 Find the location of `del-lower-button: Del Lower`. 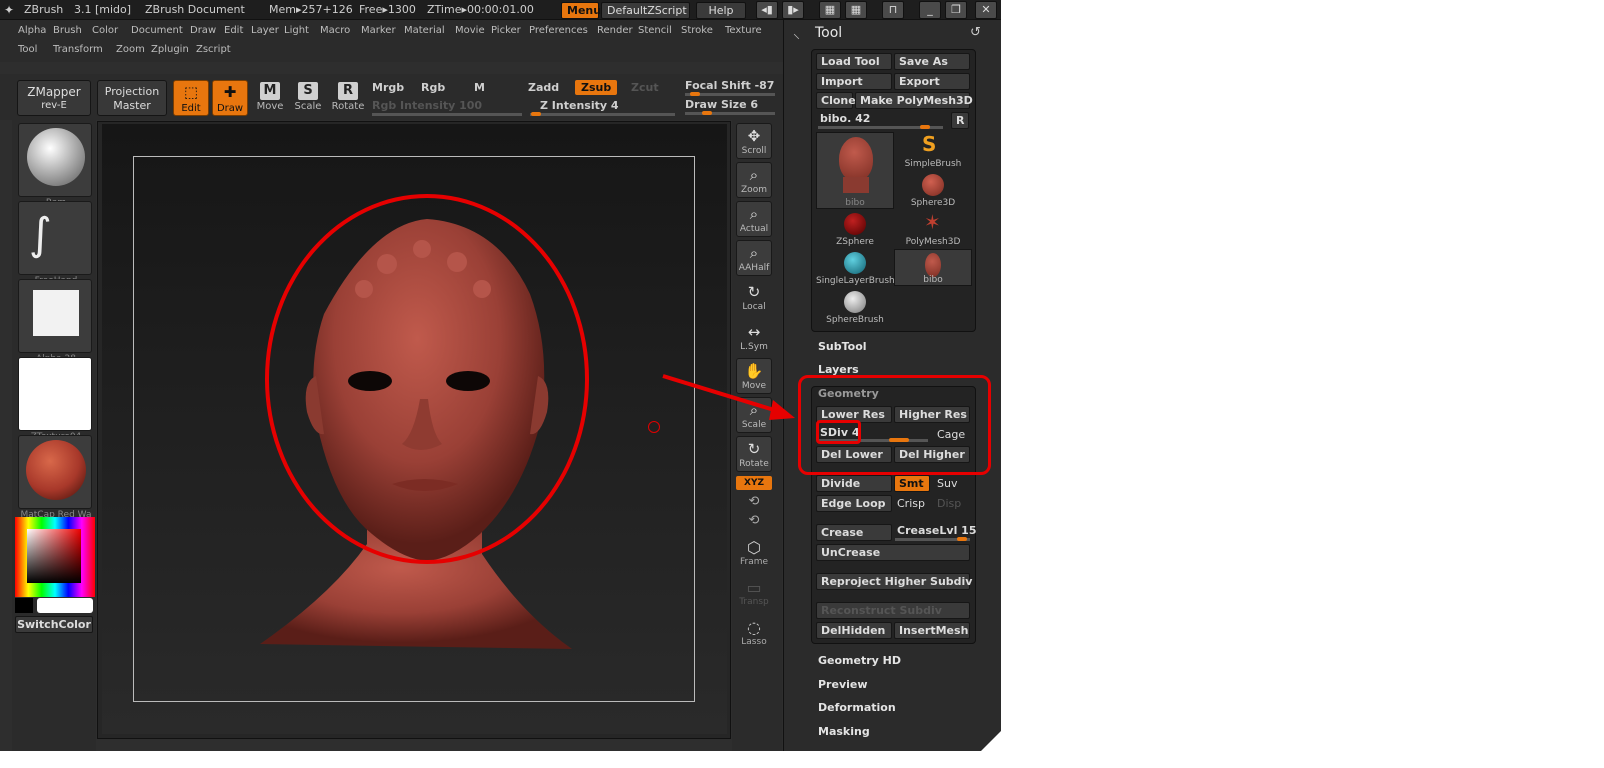

del-lower-button: Del Lower is located at coordinates (854, 454).